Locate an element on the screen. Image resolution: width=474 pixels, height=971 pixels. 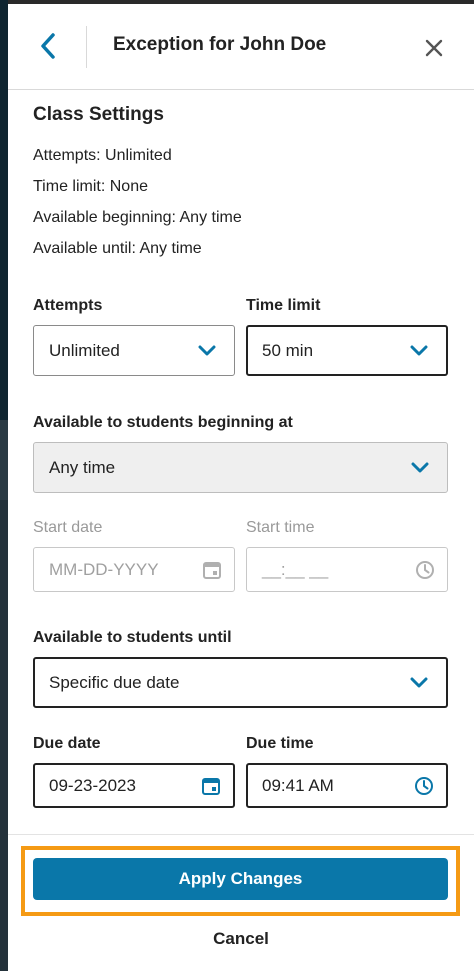
attempts-label: Attempts is located at coordinates (68, 305).